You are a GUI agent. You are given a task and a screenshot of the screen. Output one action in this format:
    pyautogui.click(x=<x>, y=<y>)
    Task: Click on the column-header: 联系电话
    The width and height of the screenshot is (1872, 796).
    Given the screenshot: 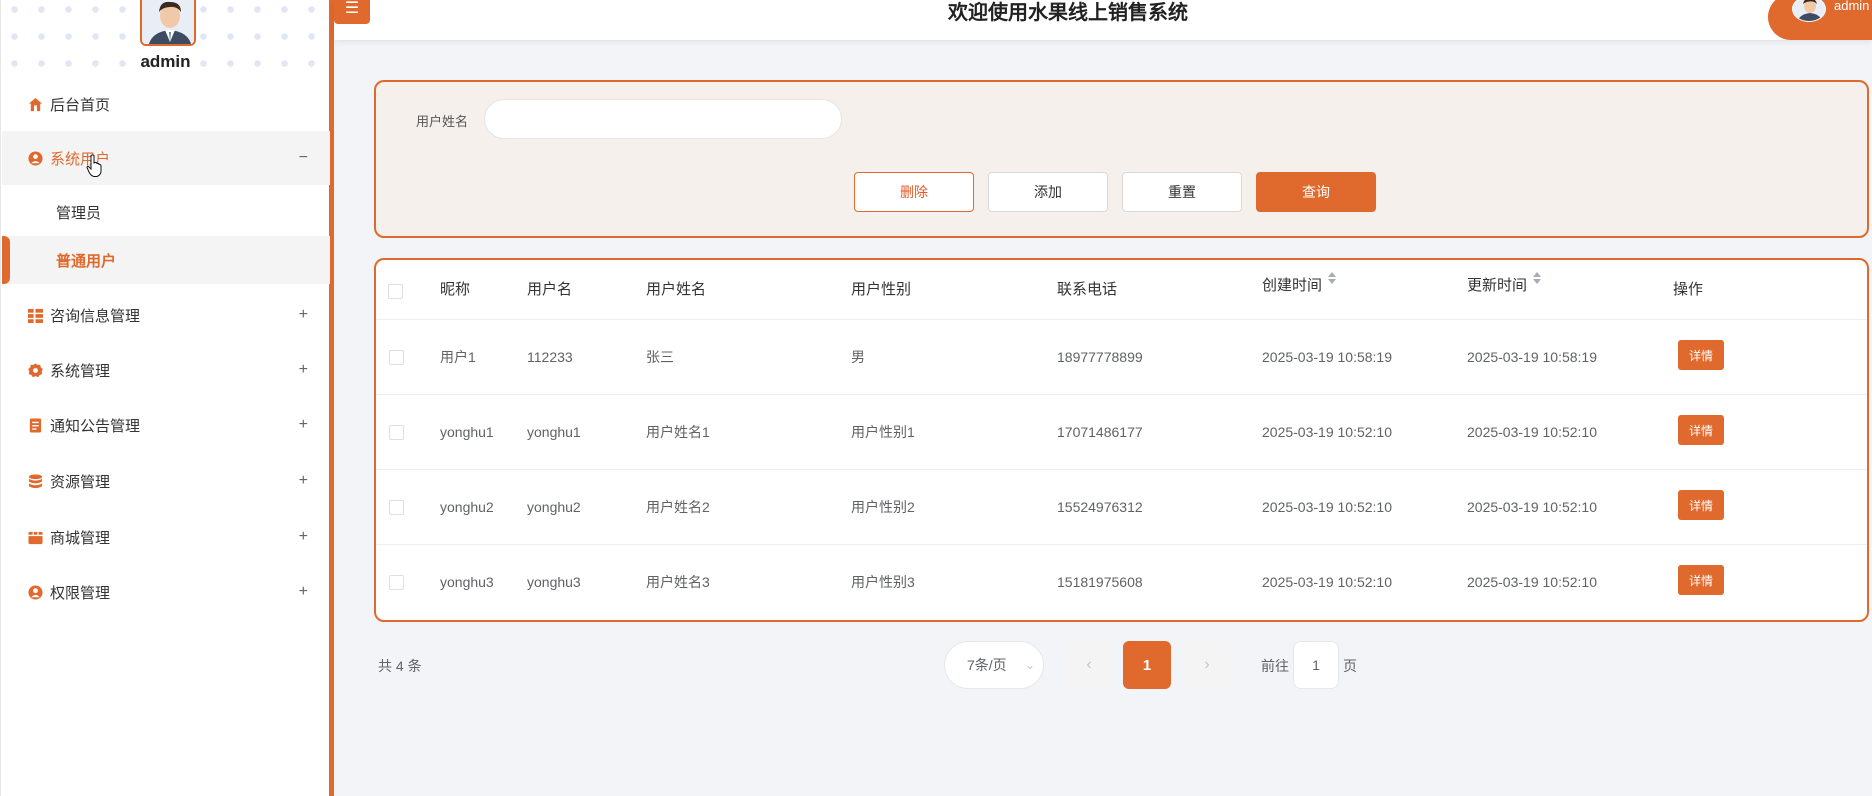 What is the action you would take?
    pyautogui.click(x=1087, y=289)
    